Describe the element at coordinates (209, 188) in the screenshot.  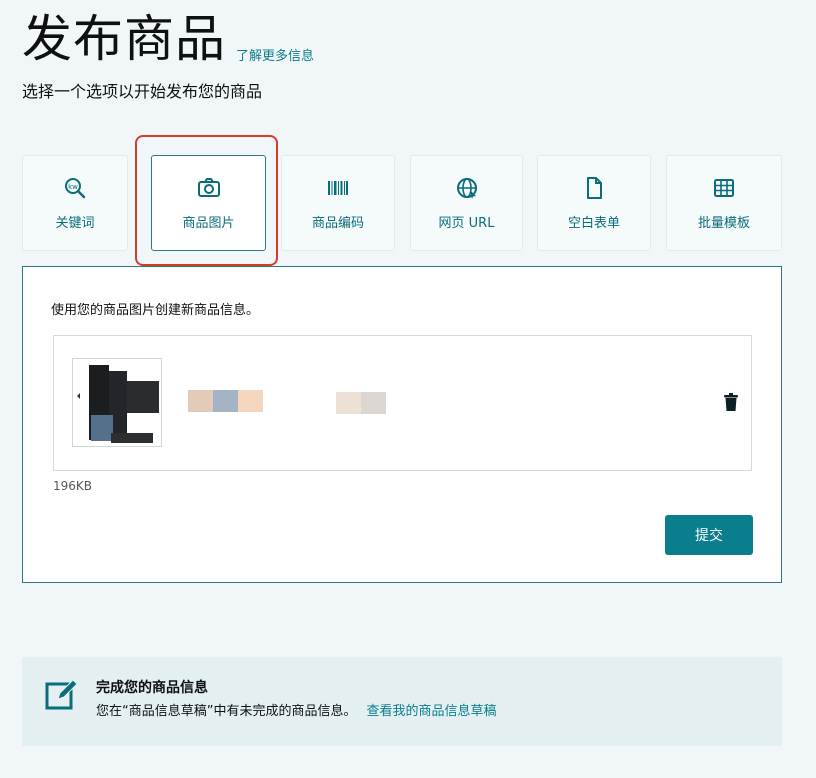
I see `camera-icon` at that location.